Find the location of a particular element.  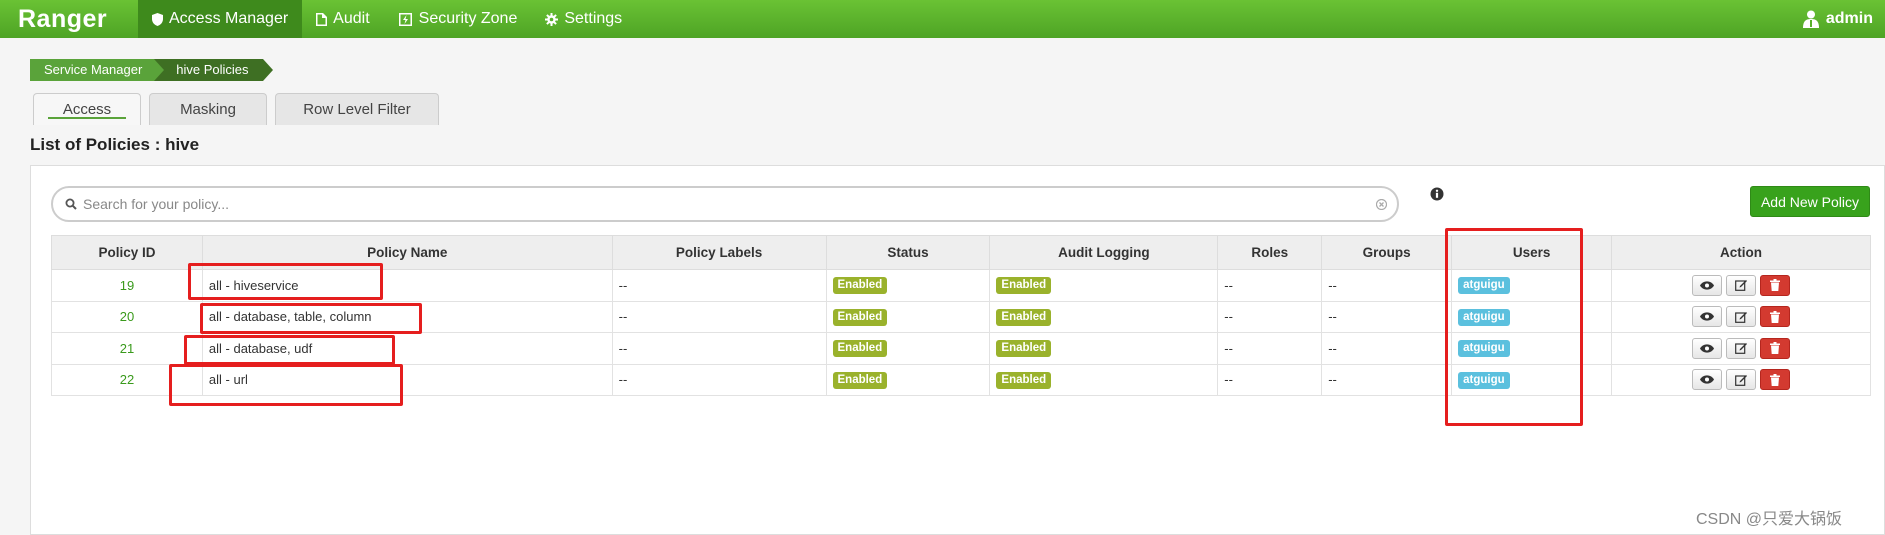

column-header: Action is located at coordinates (1741, 252).